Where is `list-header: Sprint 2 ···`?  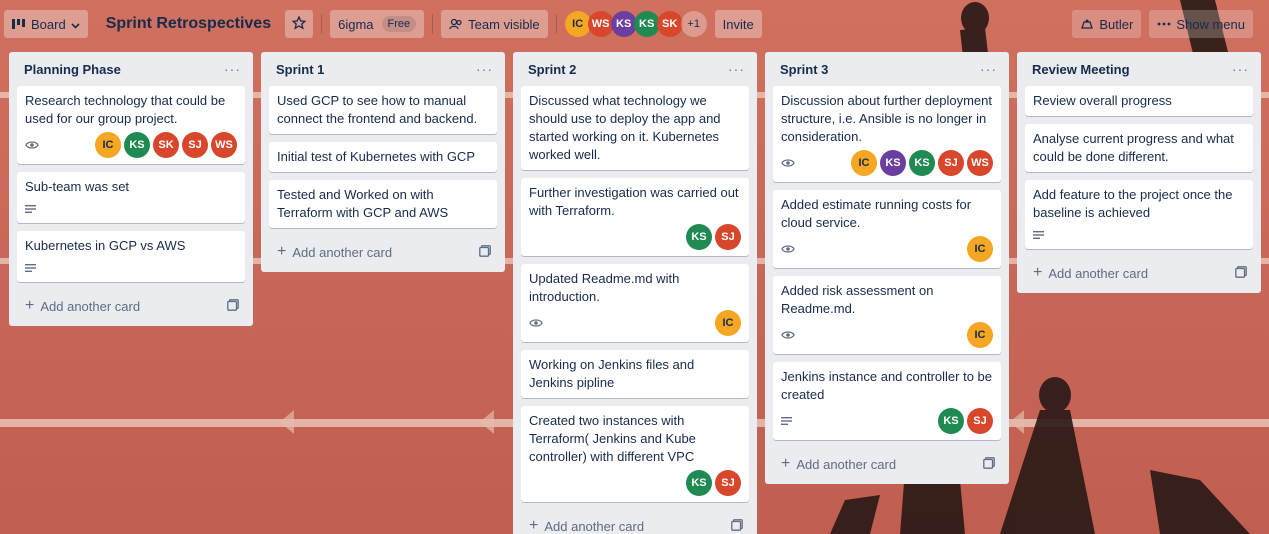 list-header: Sprint 2 ··· is located at coordinates (635, 69).